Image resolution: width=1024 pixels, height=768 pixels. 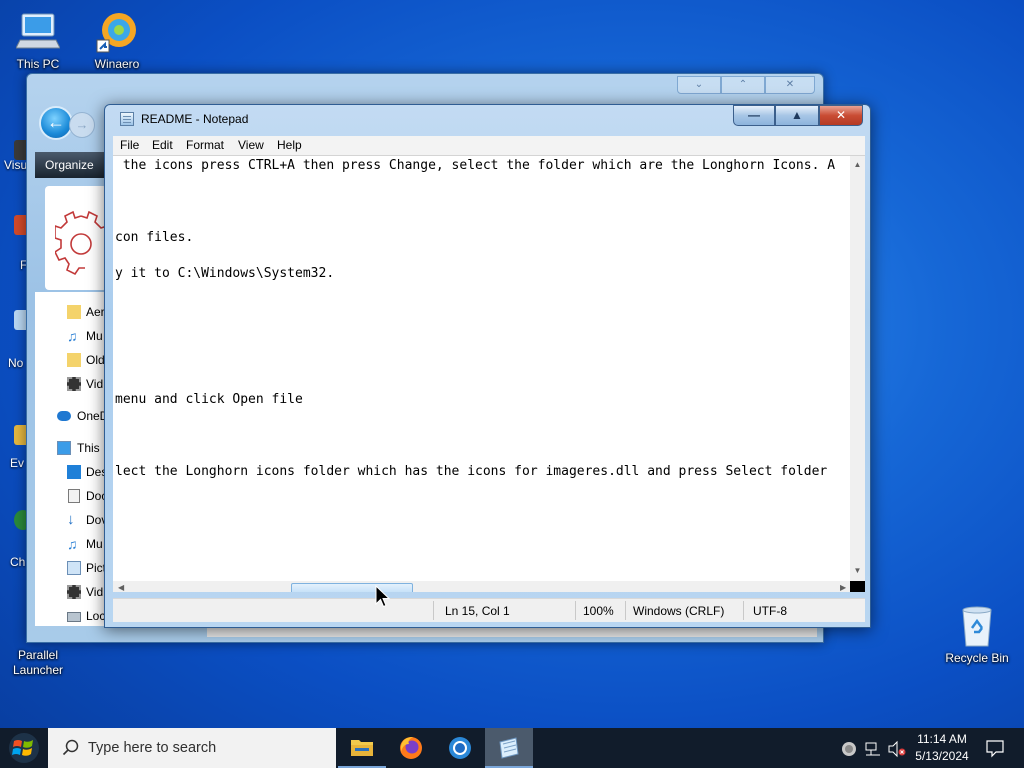 I want to click on chrome-icon, so click(x=460, y=748).